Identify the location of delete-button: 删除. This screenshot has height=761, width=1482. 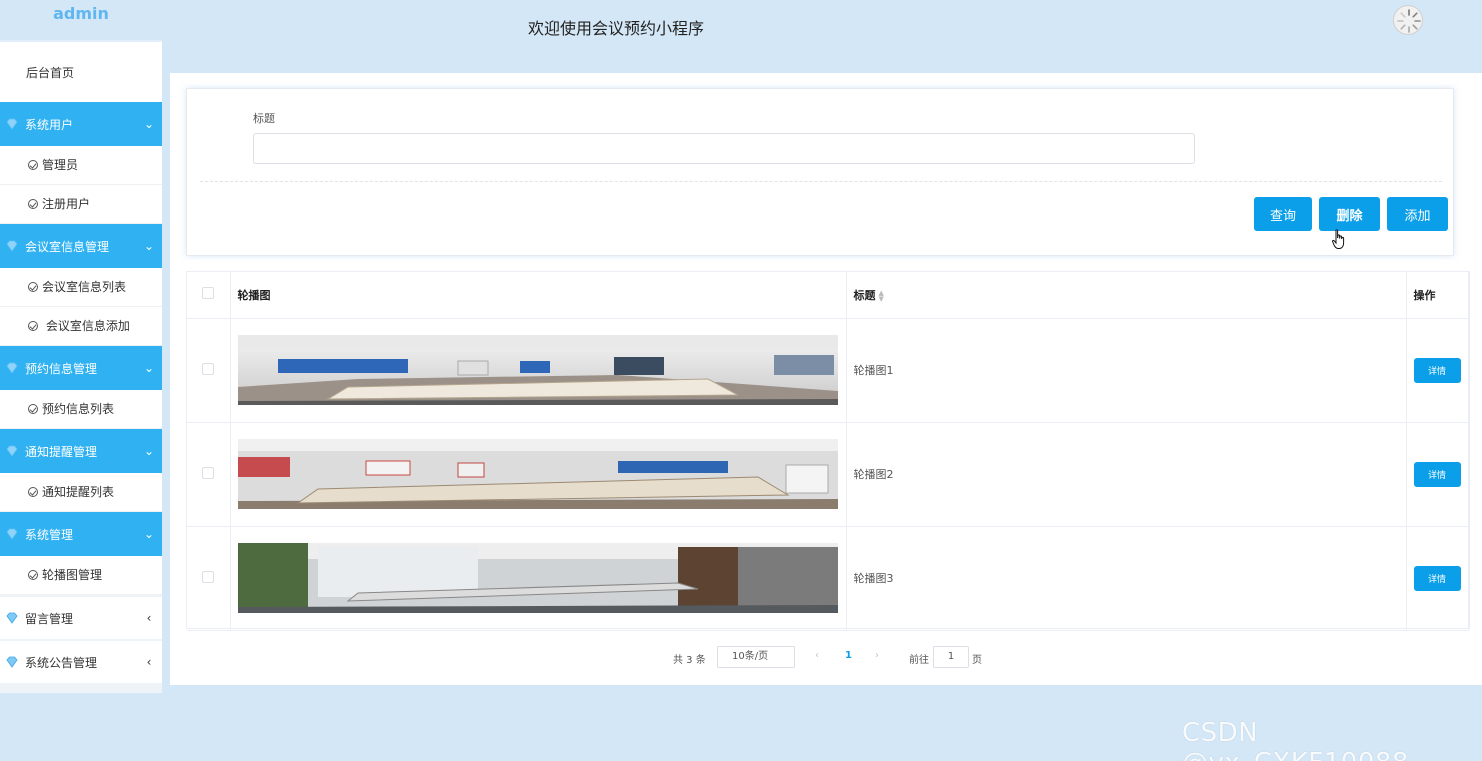
(1349, 214).